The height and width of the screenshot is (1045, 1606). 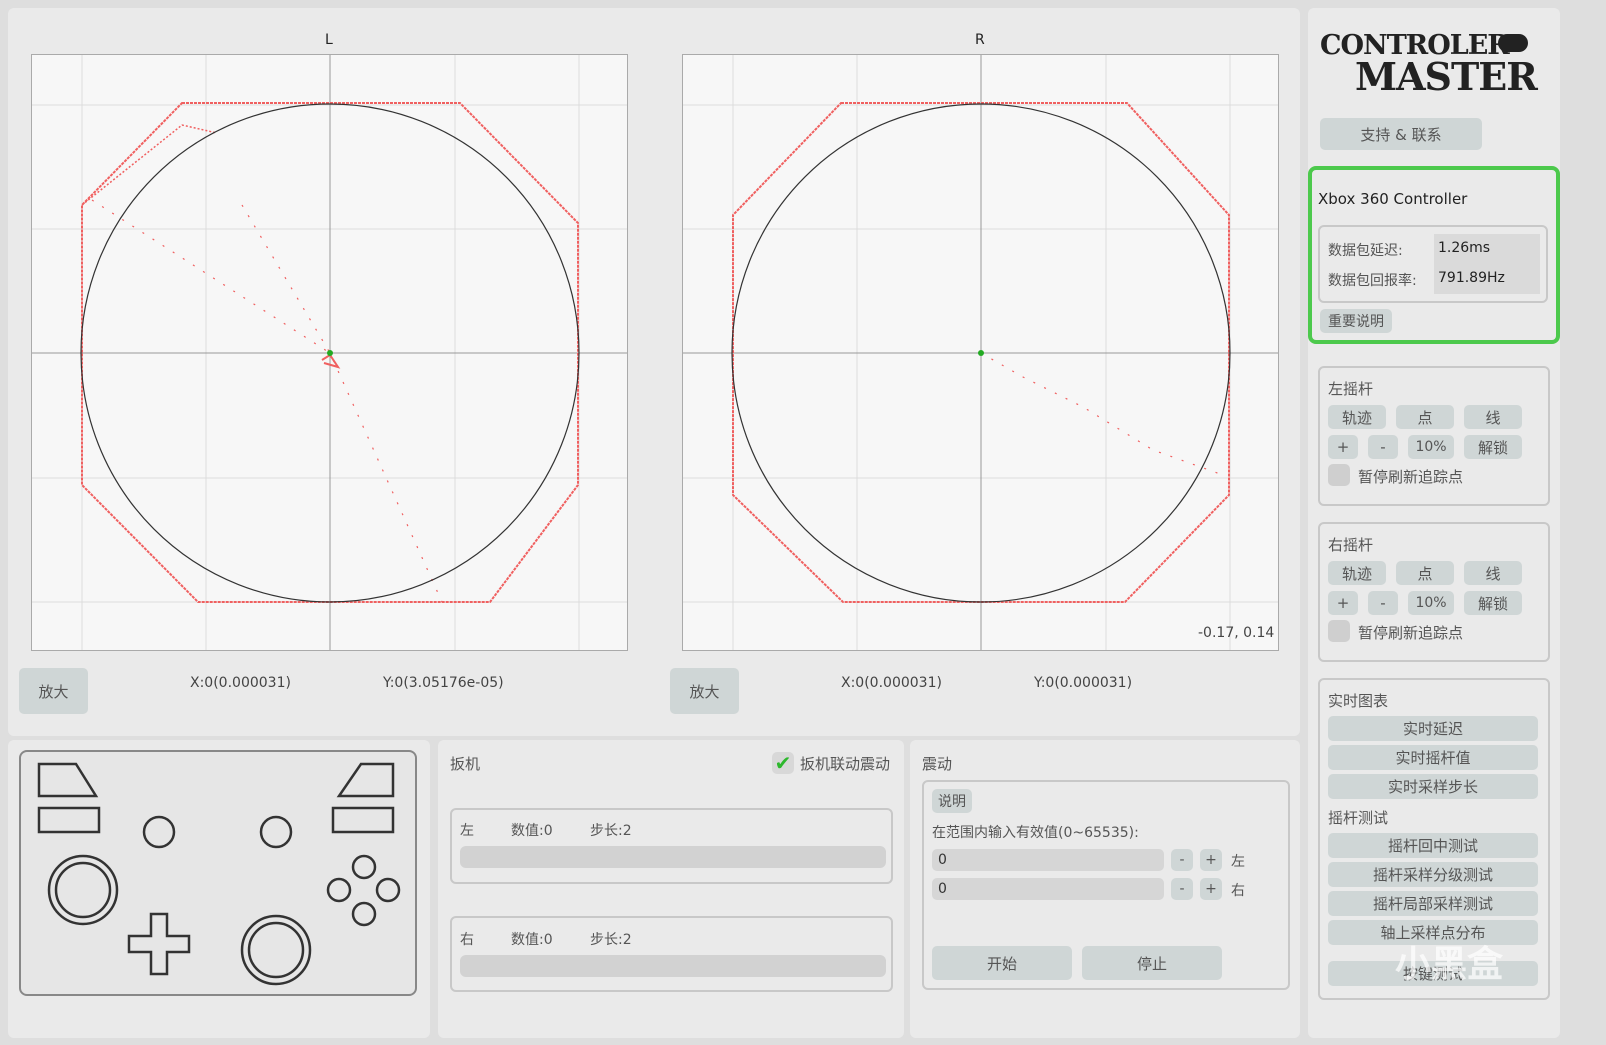 I want to click on latency-label: 数据包延迟:, so click(x=1365, y=251).